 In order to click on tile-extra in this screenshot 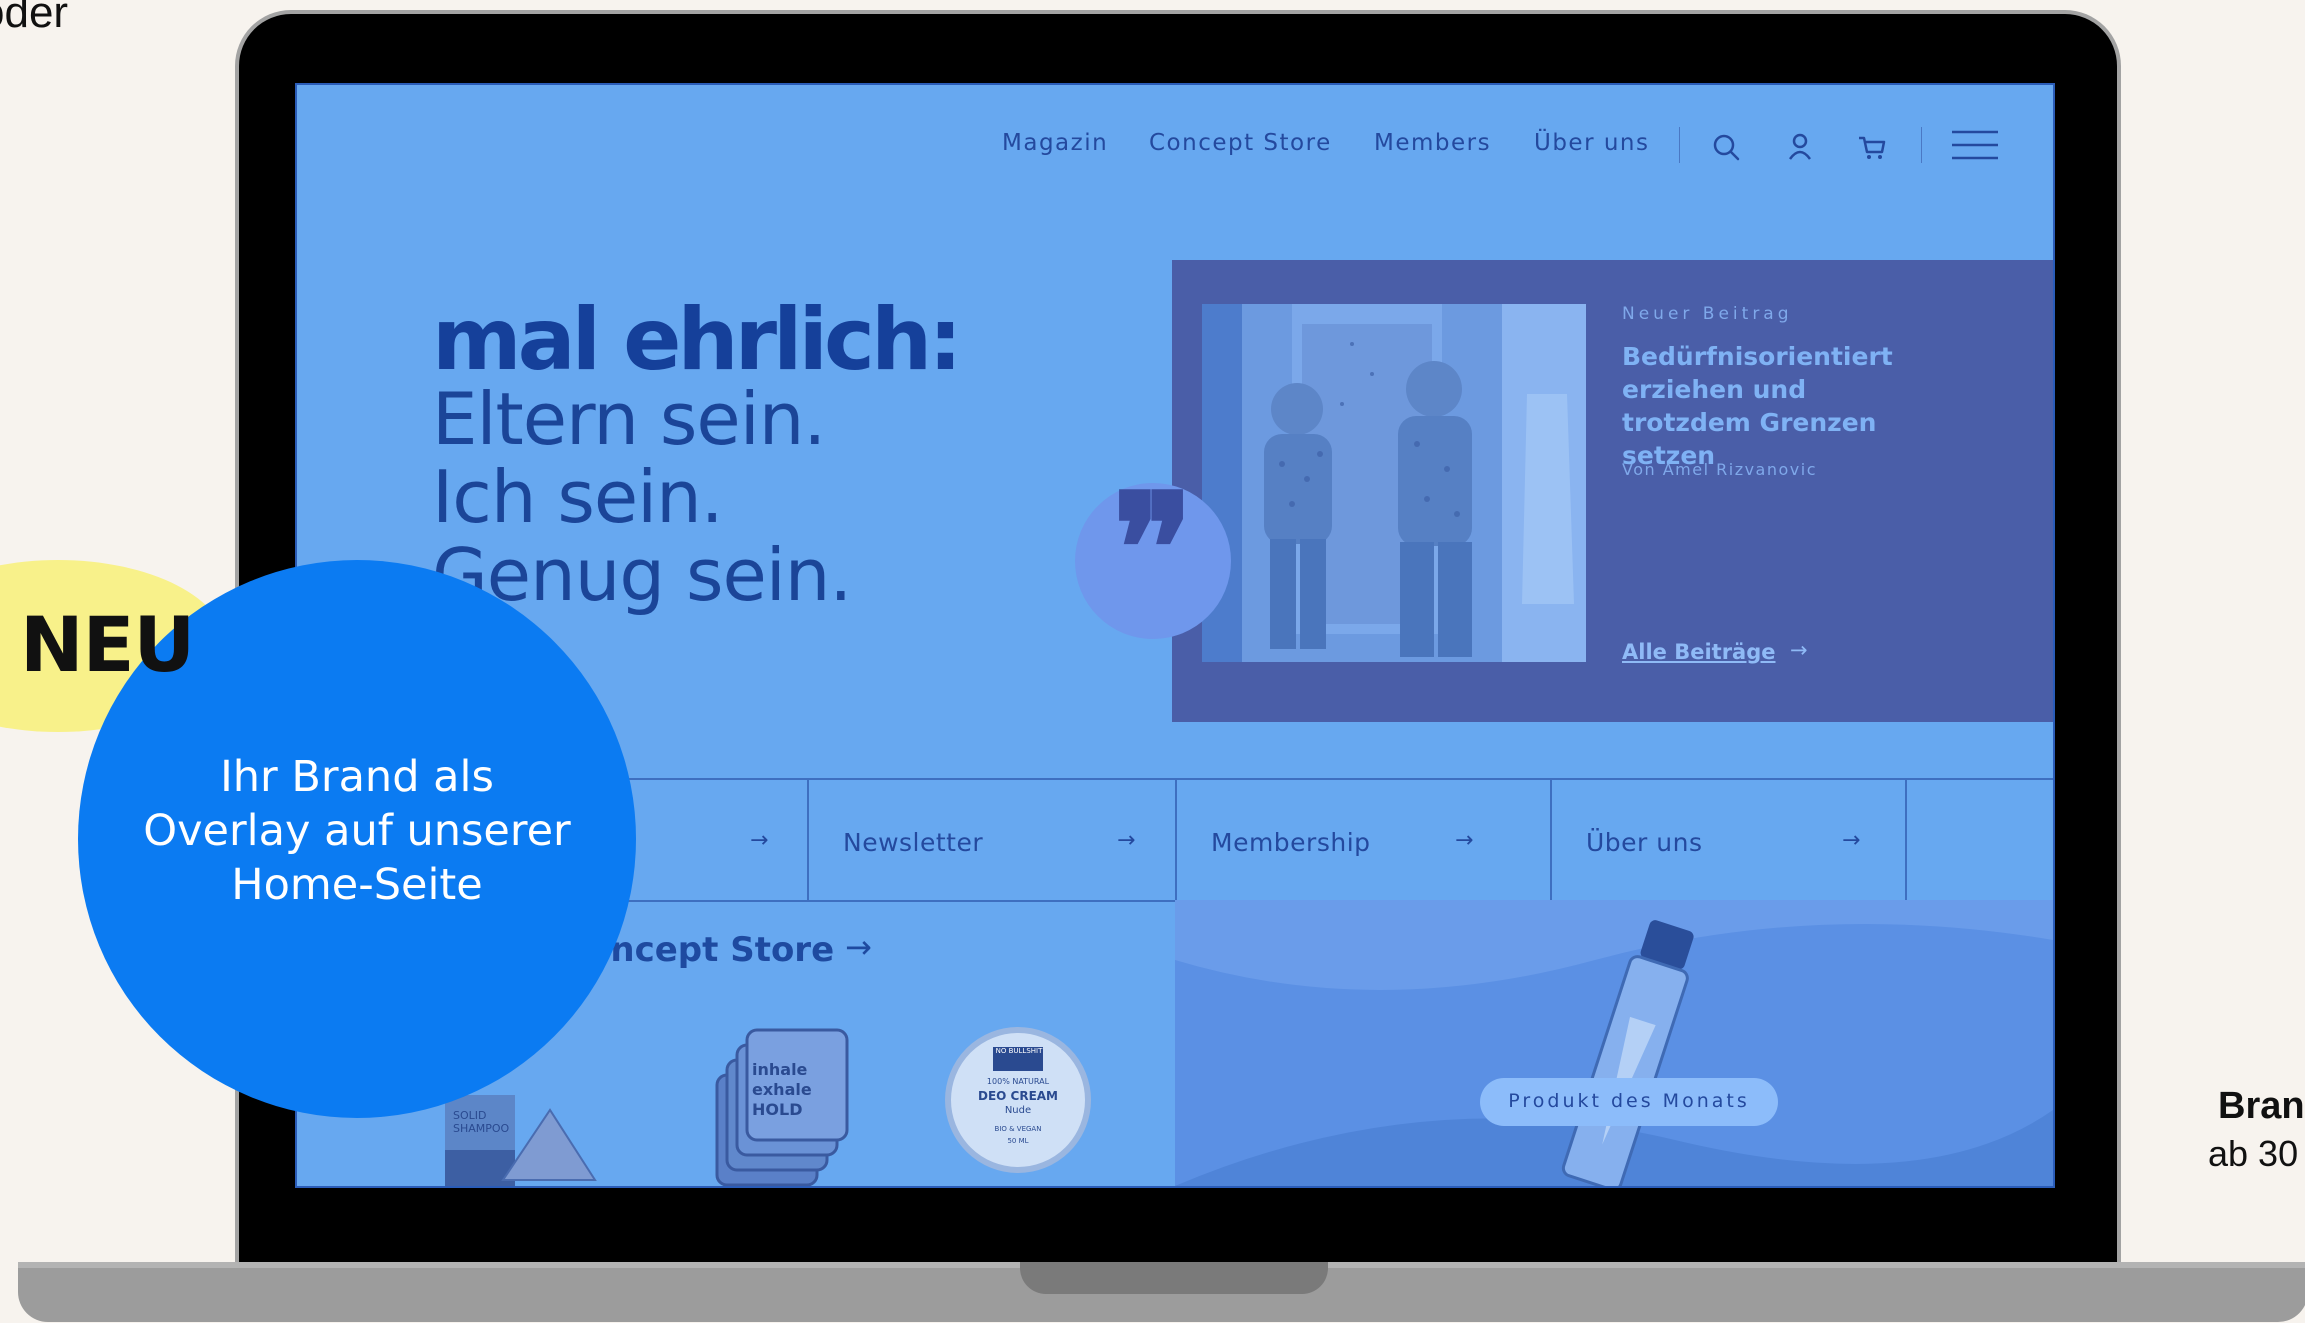, I will do `click(1979, 840)`.